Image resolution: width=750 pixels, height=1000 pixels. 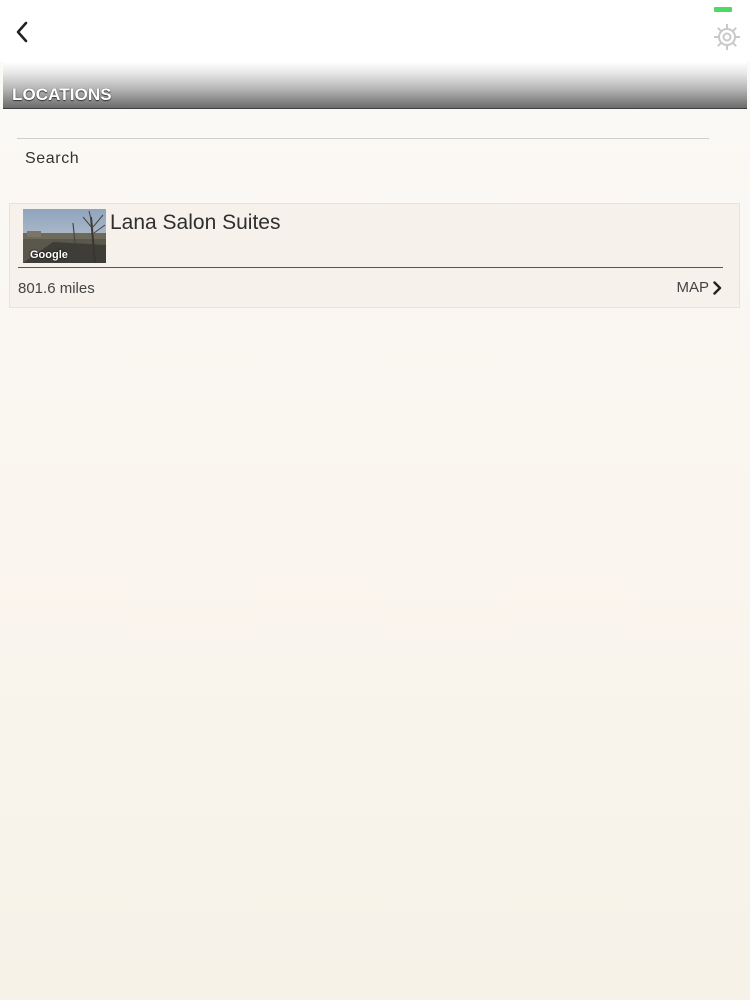 I want to click on card-divider, so click(x=370, y=267).